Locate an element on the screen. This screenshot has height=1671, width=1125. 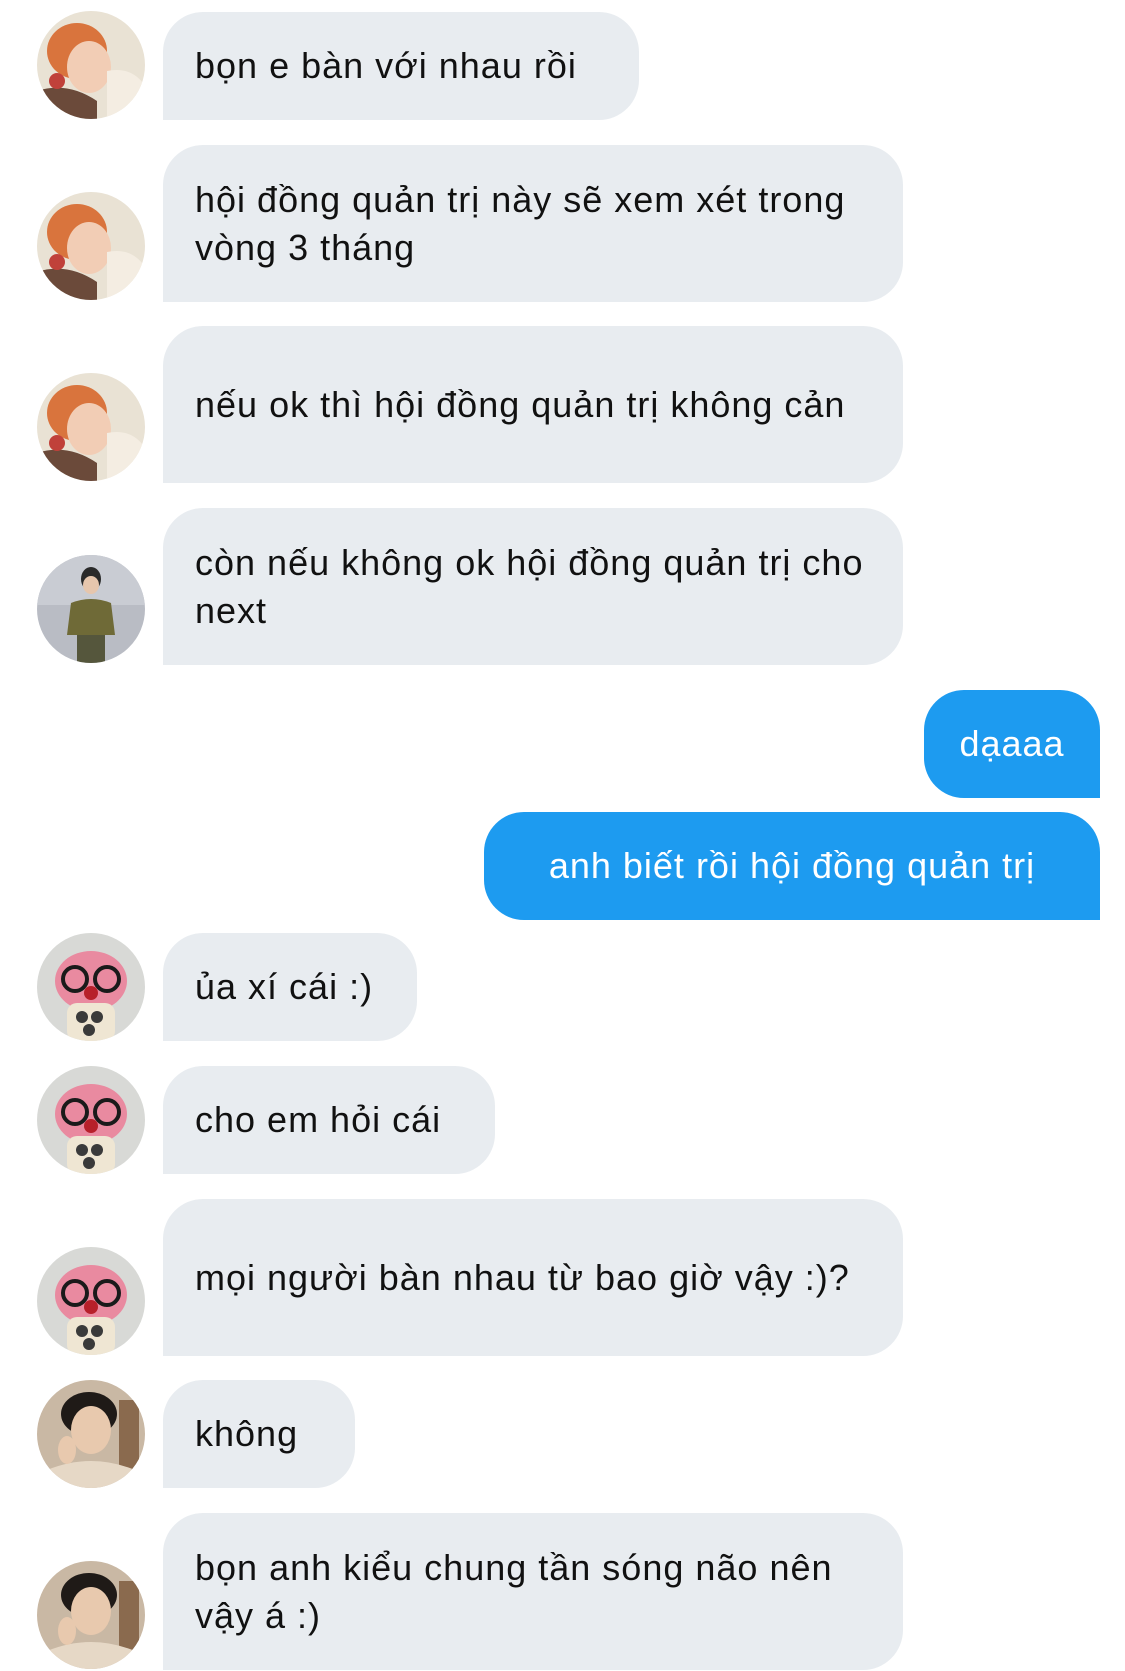
message-text: mọi người bàn nhau từ bao giờ vậy :)? is located at coordinates (522, 1277).